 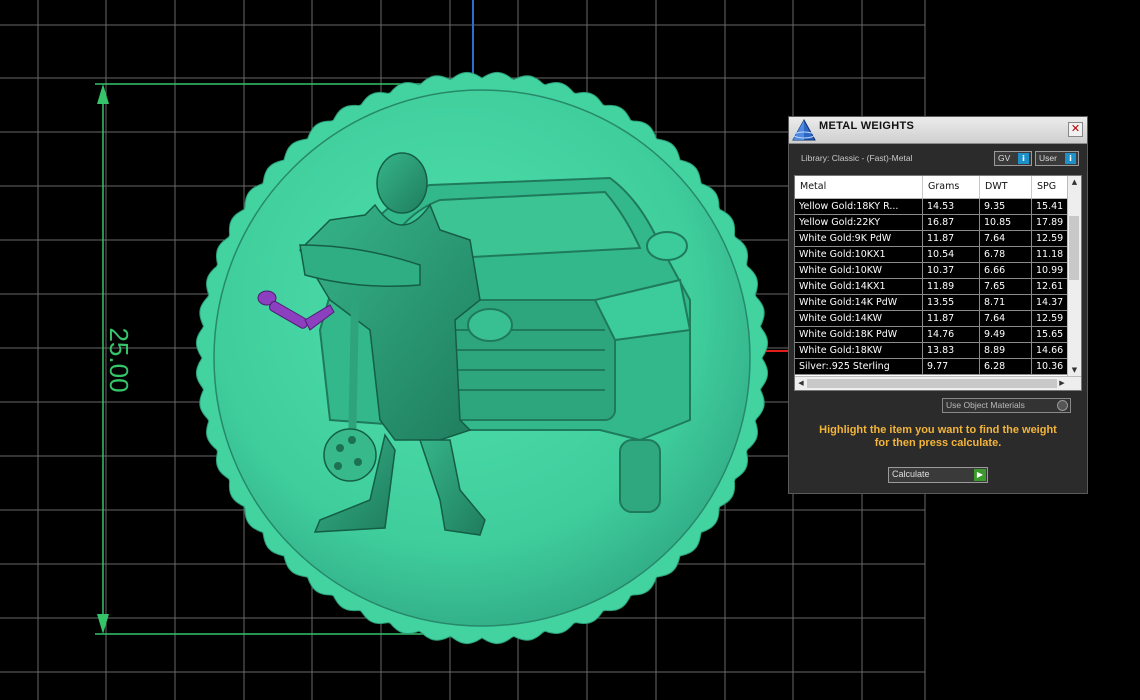 What do you see at coordinates (1006, 302) in the screenshot?
I see `cell-dwt: 8.71` at bounding box center [1006, 302].